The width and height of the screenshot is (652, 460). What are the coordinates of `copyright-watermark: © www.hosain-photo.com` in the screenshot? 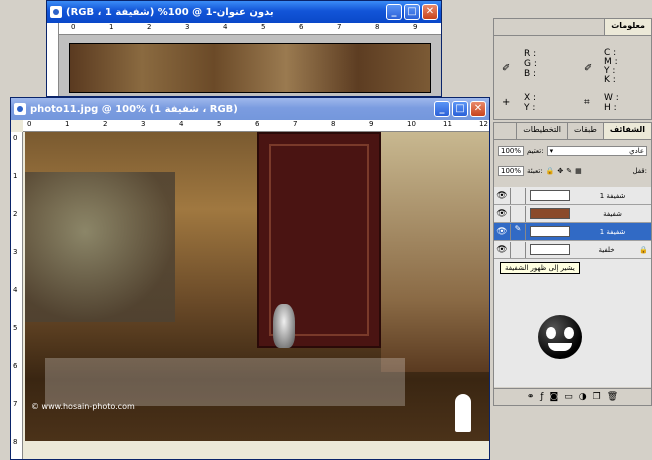 It's located at (83, 406).